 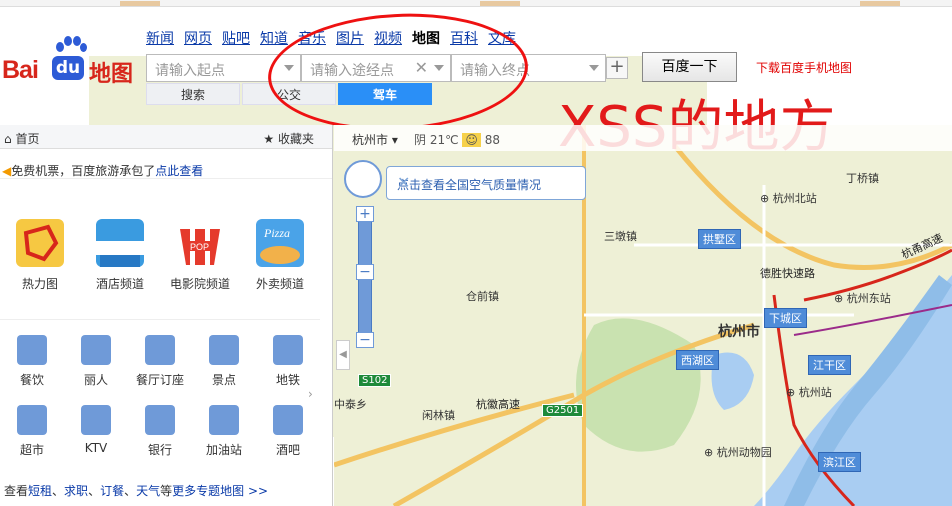 I want to click on download-app-link: 下载百度手机地图, so click(x=804, y=67).